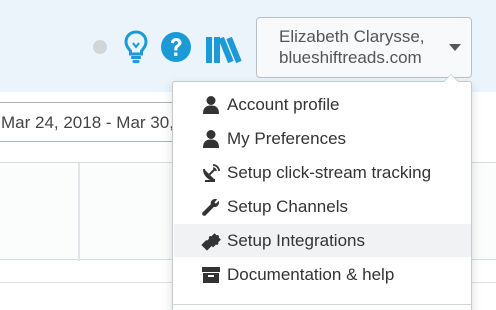 This screenshot has width=496, height=310. What do you see at coordinates (287, 206) in the screenshot?
I see `menu-item-label: Setup Channels` at bounding box center [287, 206].